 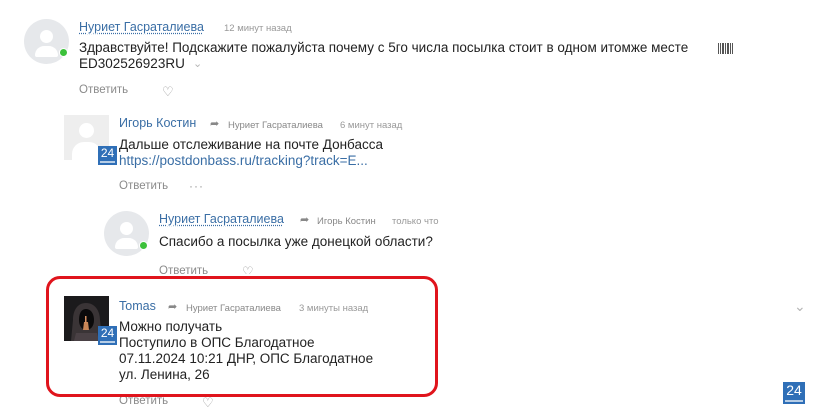 What do you see at coordinates (725, 48) in the screenshot?
I see `barcode-icon` at bounding box center [725, 48].